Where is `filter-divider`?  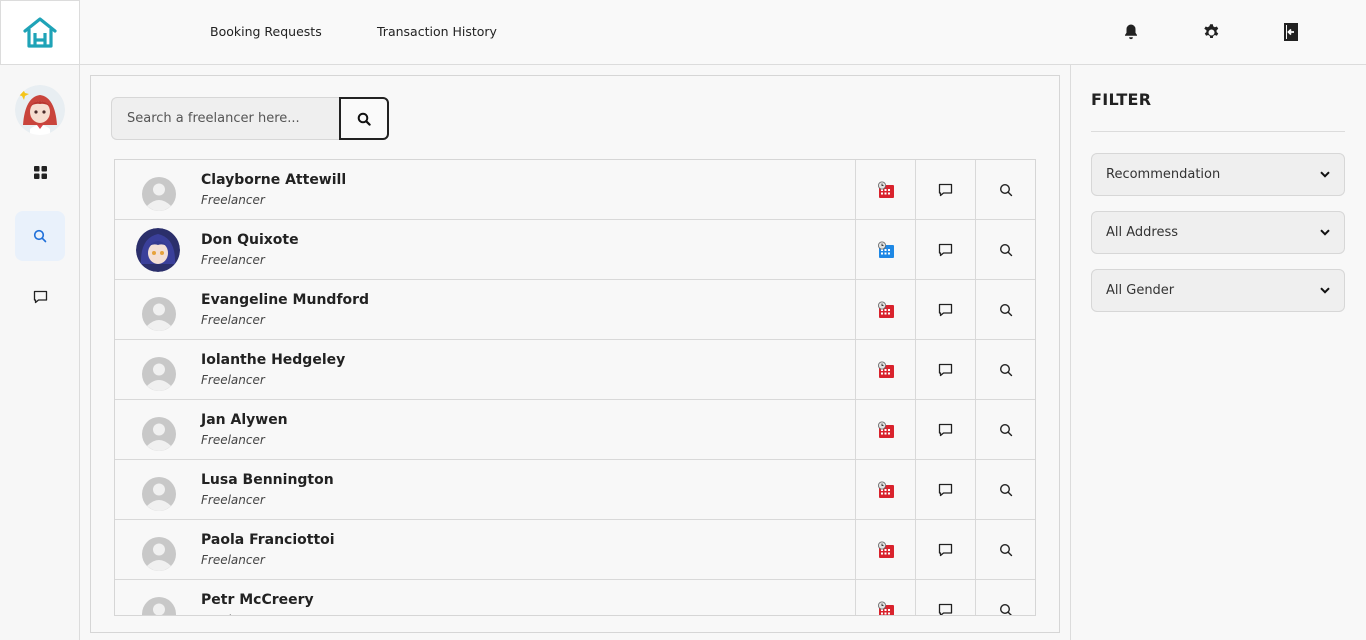
filter-divider is located at coordinates (1218, 131).